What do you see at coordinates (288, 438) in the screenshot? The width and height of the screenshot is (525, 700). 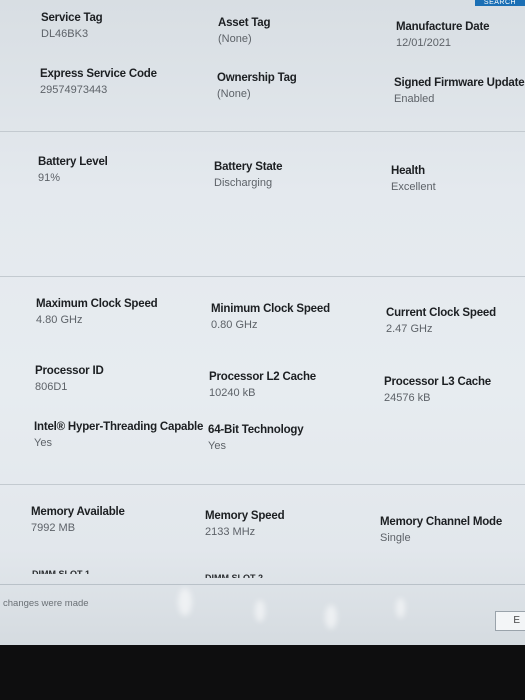 I see `64bit-technology-field: 64-Bit Technology Yes` at bounding box center [288, 438].